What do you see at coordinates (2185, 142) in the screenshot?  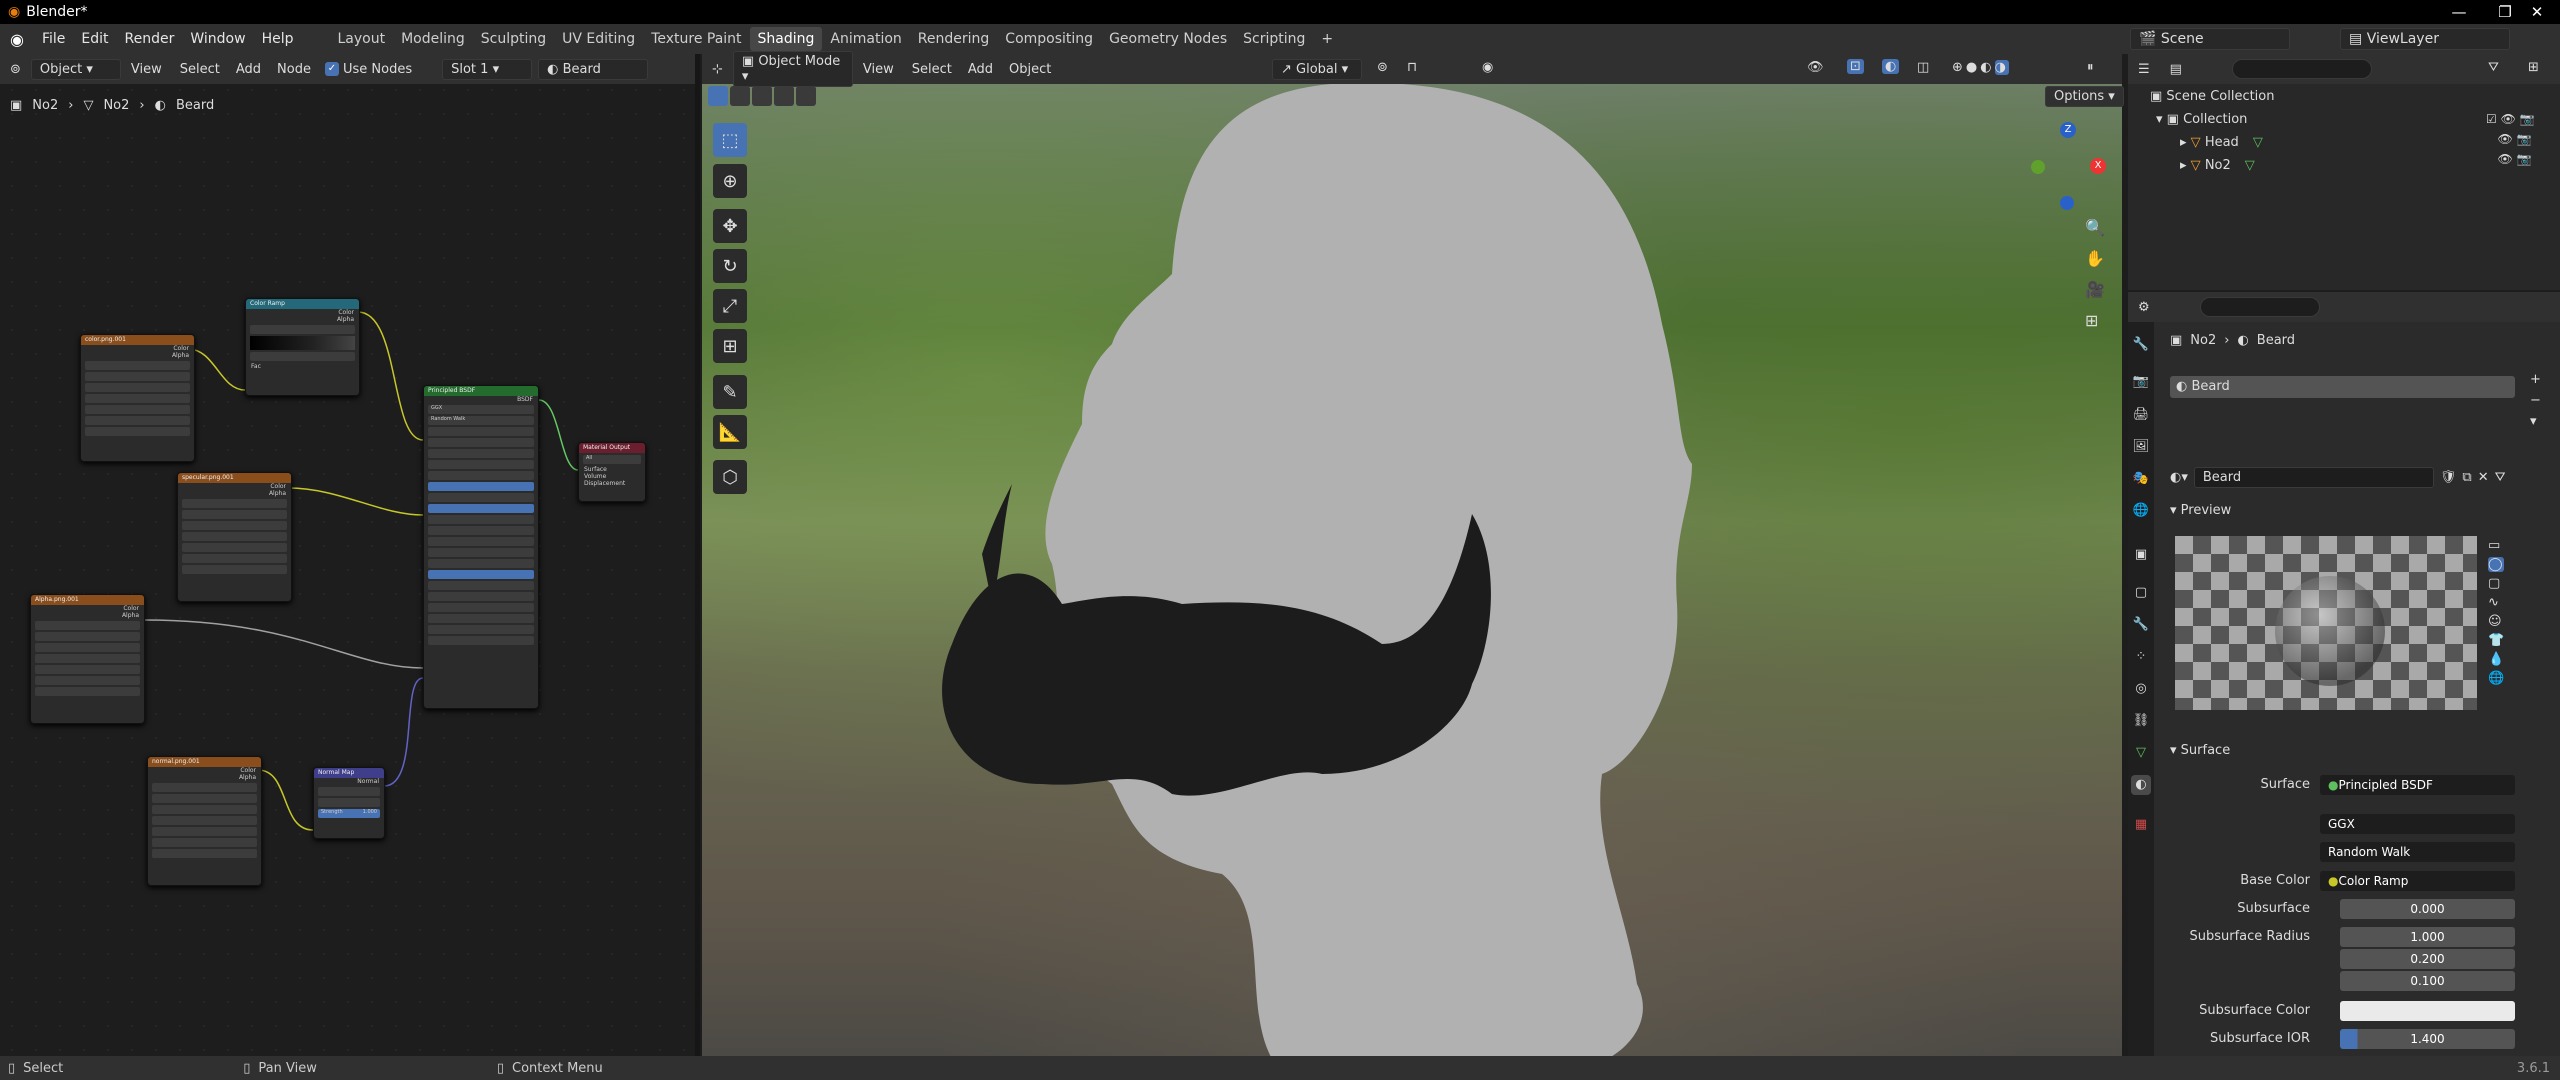 I see `expand-arrow-icon: ▸` at bounding box center [2185, 142].